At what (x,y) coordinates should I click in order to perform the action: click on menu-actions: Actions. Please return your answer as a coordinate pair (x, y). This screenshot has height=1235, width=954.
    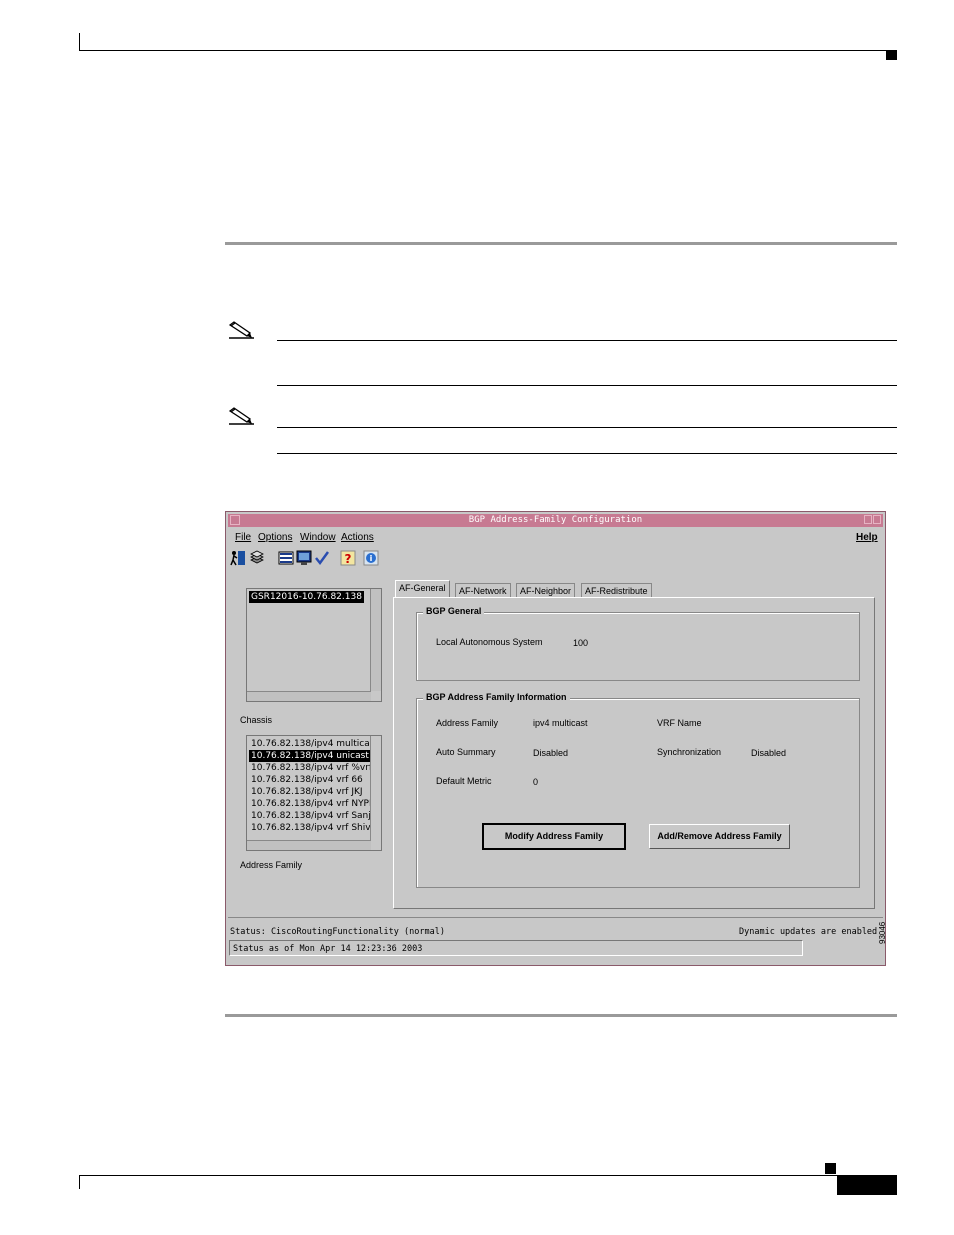
    Looking at the image, I should click on (357, 537).